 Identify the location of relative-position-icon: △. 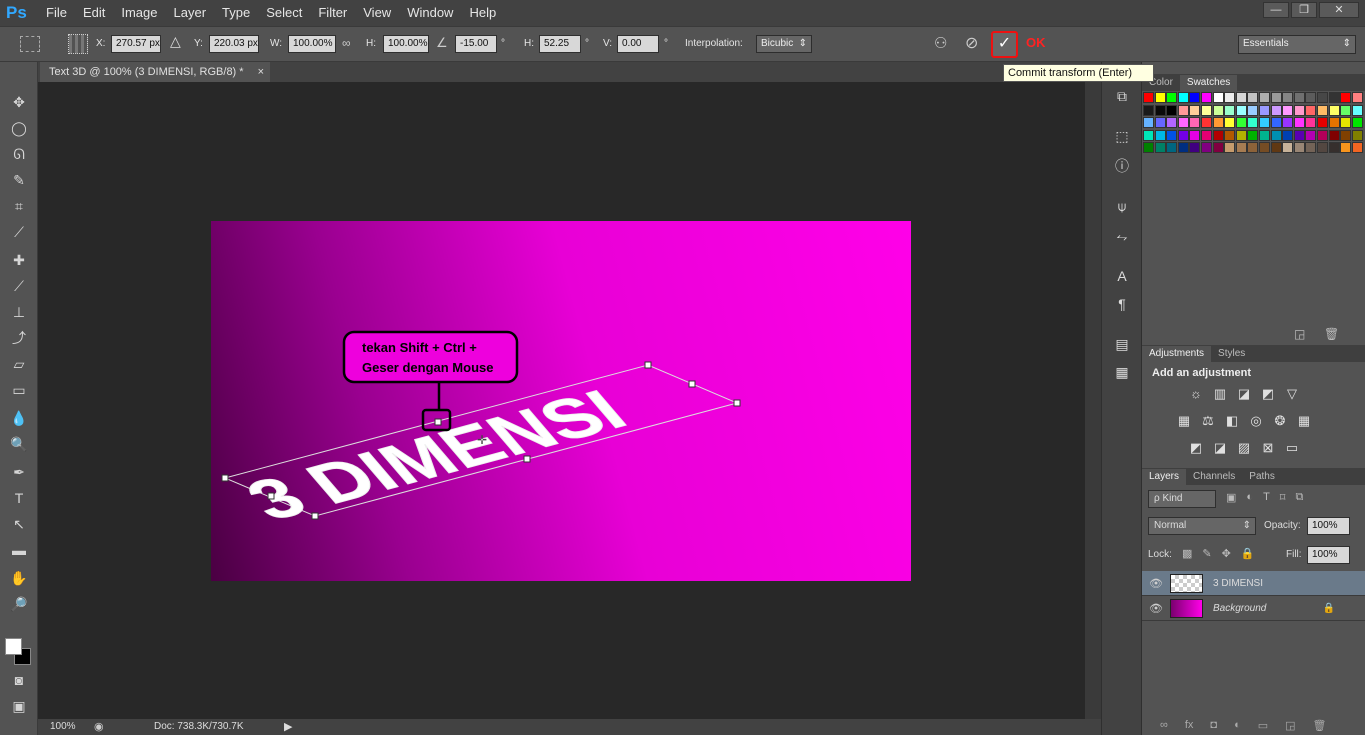
(175, 41).